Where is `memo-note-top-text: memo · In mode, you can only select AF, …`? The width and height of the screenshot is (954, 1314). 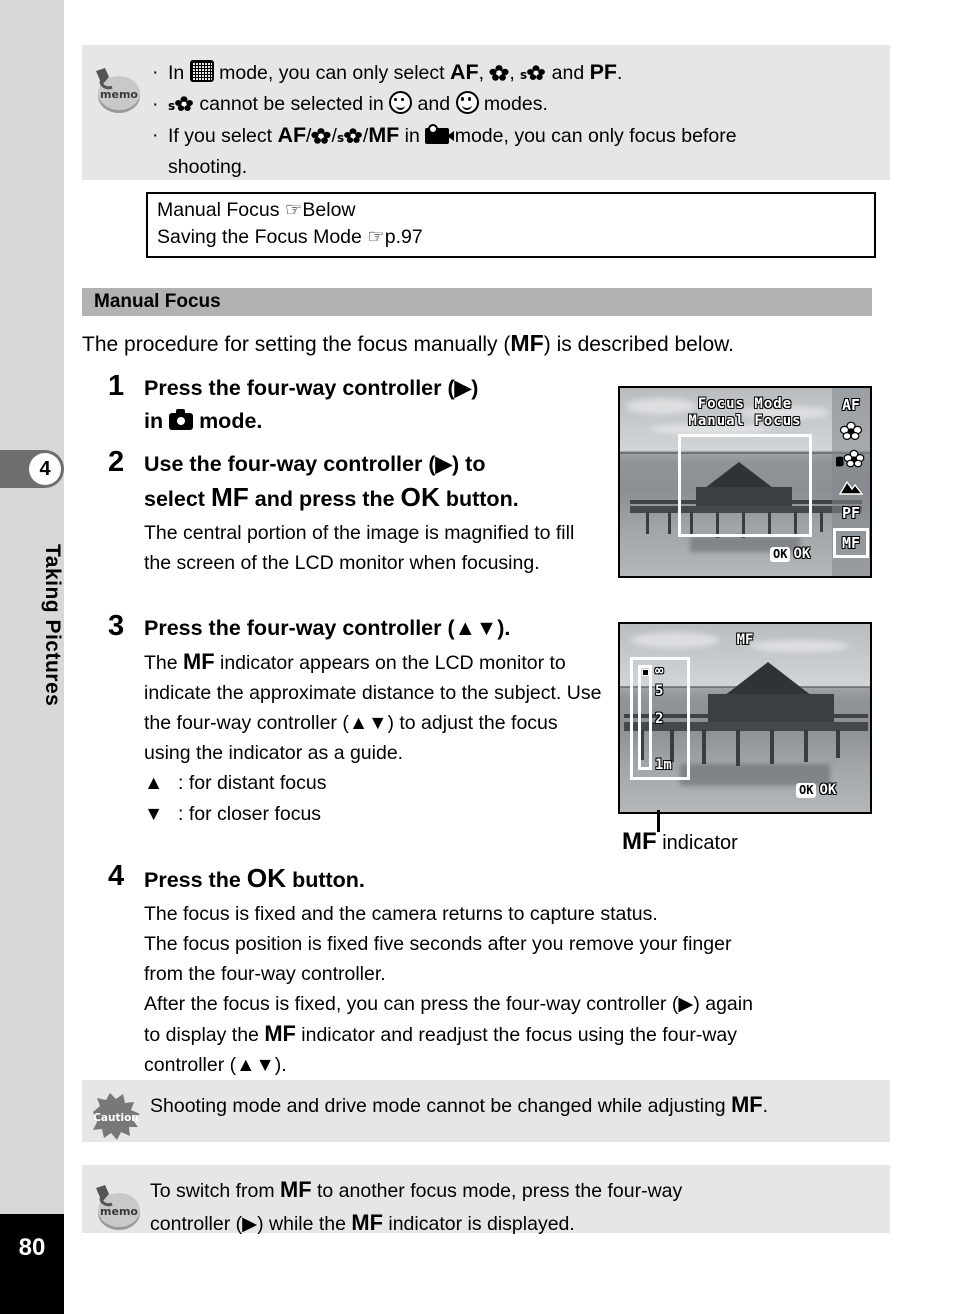
memo-note-top-text: memo · In mode, you can only select AF, … is located at coordinates (486, 120).